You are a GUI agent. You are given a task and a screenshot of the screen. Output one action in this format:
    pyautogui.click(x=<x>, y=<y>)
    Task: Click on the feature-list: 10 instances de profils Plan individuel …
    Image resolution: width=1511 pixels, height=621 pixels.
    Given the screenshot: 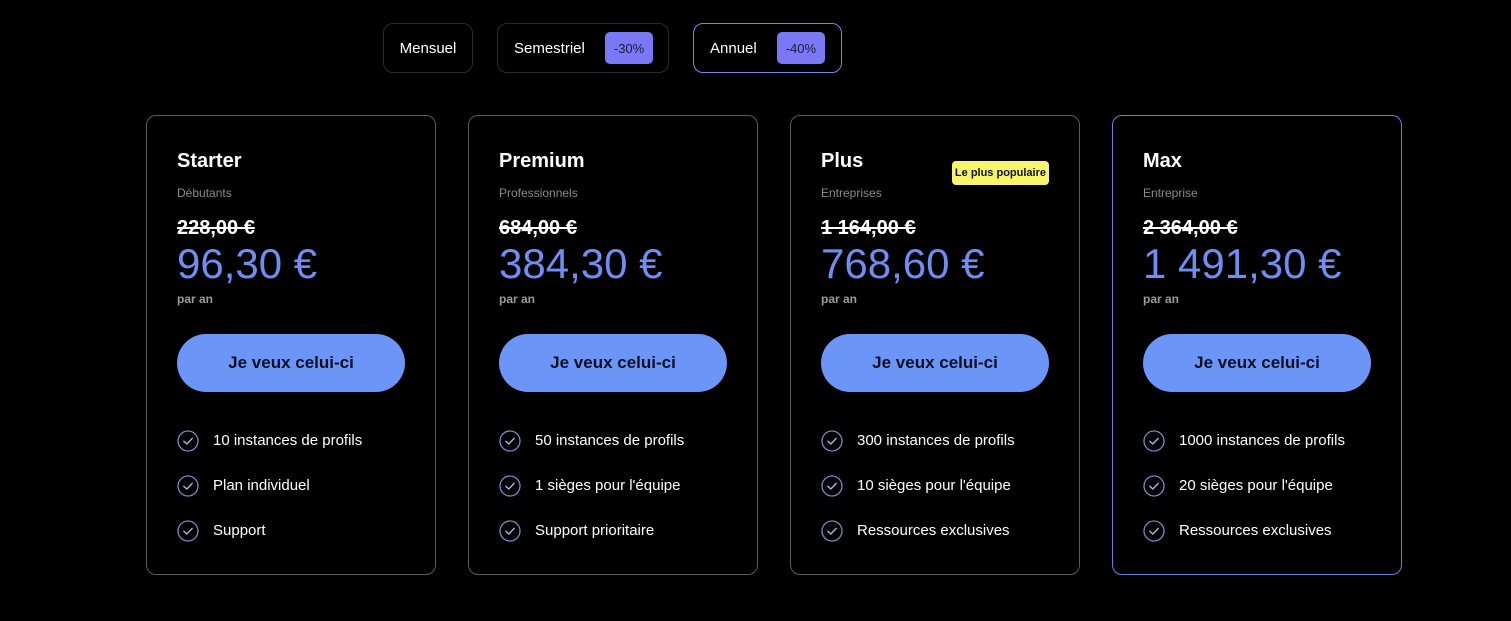 What is the action you would take?
    pyautogui.click(x=291, y=485)
    